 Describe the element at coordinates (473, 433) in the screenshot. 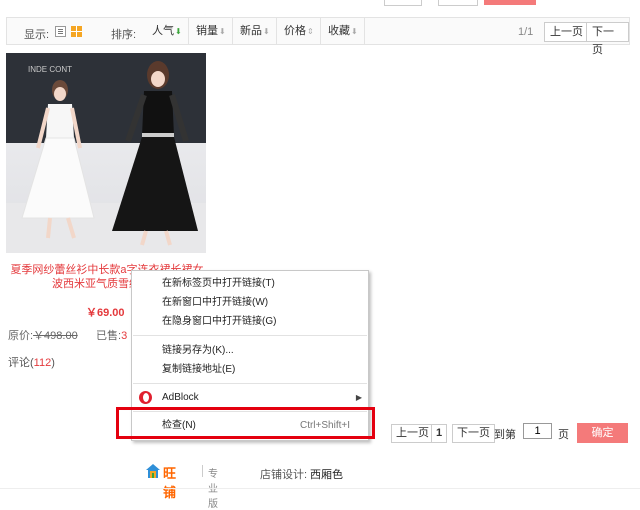

I see `bottom-next-page-button: 下一页` at that location.